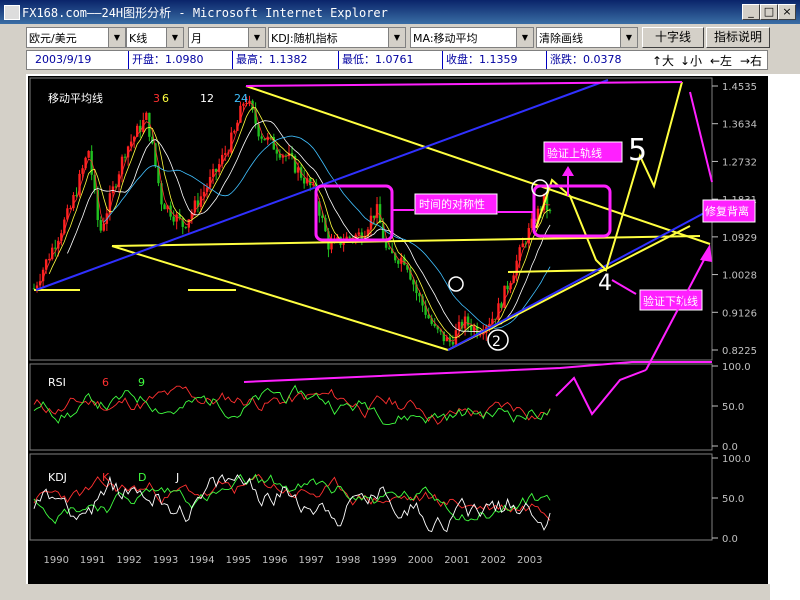 The height and width of the screenshot is (600, 800). Describe the element at coordinates (670, 301) in the screenshot. I see `lower-rail-label: 验证下轨线` at that location.